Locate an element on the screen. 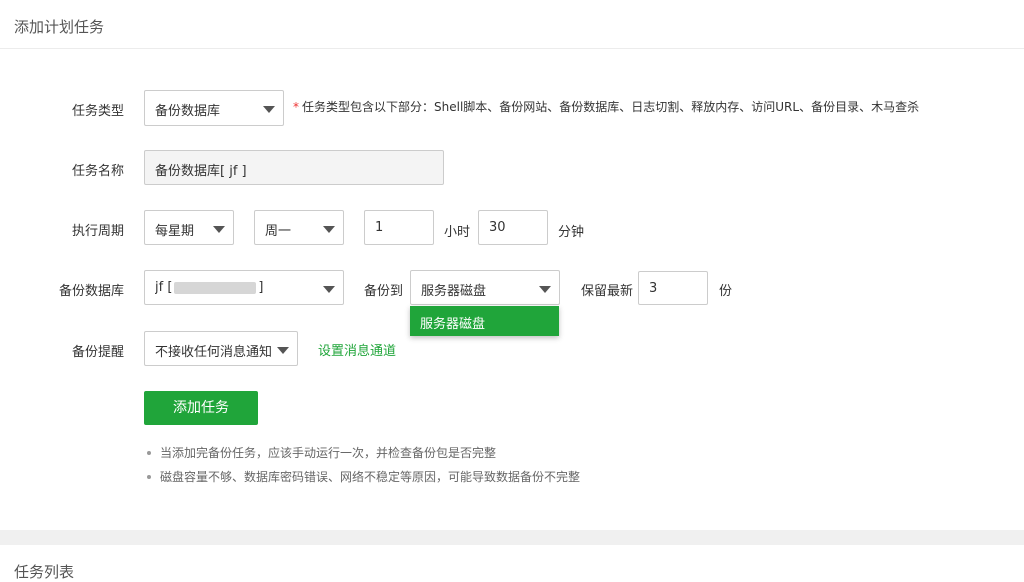  task-name-label: 任务名称 is located at coordinates (97, 171).